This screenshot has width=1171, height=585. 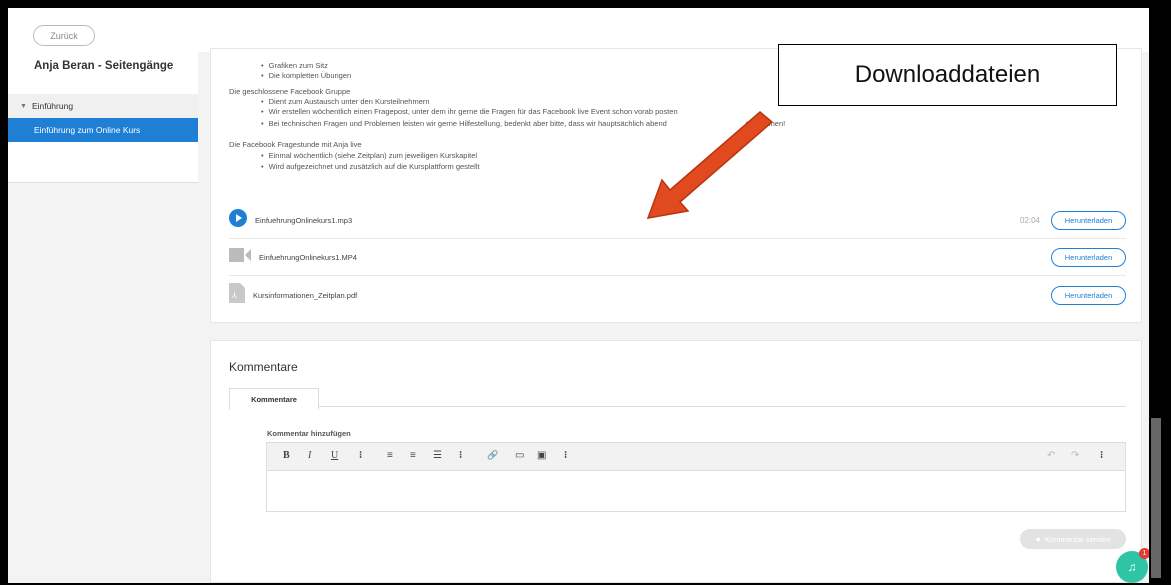 What do you see at coordinates (413, 455) in the screenshot?
I see `align-center-icon: ≡` at bounding box center [413, 455].